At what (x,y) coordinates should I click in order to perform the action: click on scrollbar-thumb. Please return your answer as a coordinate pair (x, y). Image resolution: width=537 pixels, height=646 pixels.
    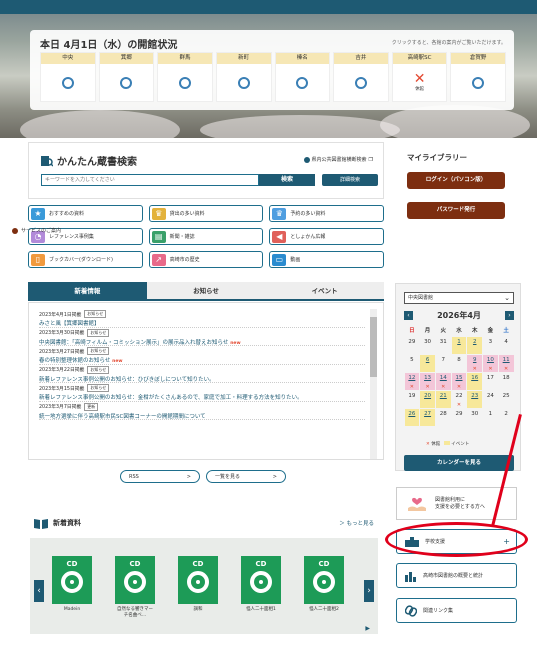
    Looking at the image, I should click on (373, 347).